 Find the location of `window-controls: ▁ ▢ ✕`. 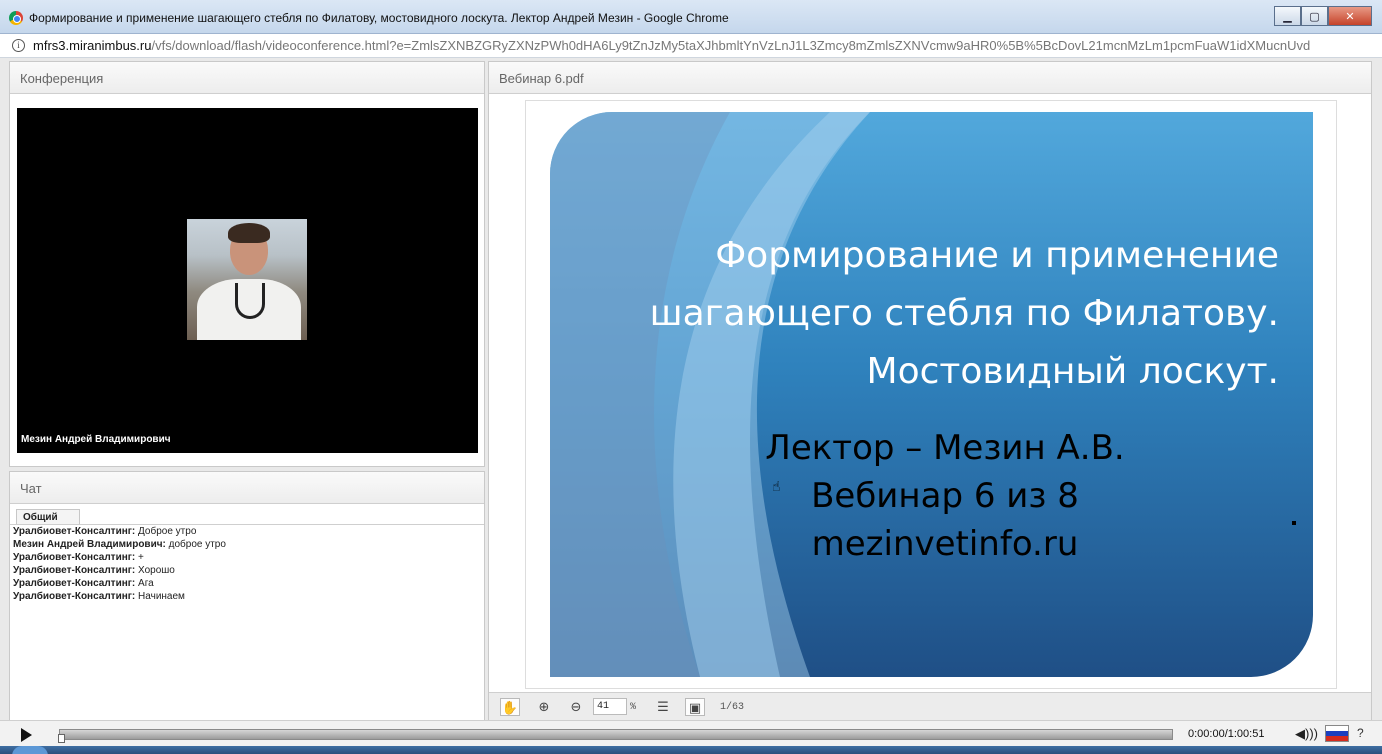

window-controls: ▁ ▢ ✕ is located at coordinates (1323, 16).